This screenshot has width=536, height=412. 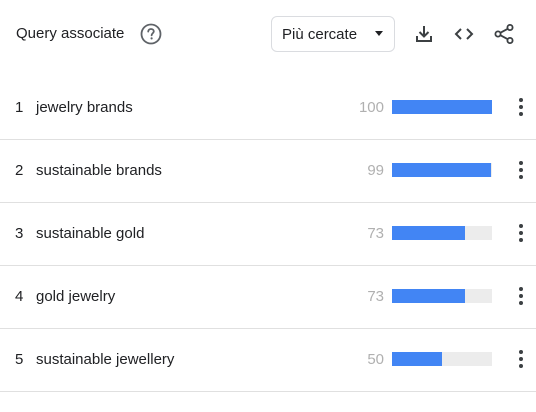 I want to click on embed-code-icon, so click(x=464, y=34).